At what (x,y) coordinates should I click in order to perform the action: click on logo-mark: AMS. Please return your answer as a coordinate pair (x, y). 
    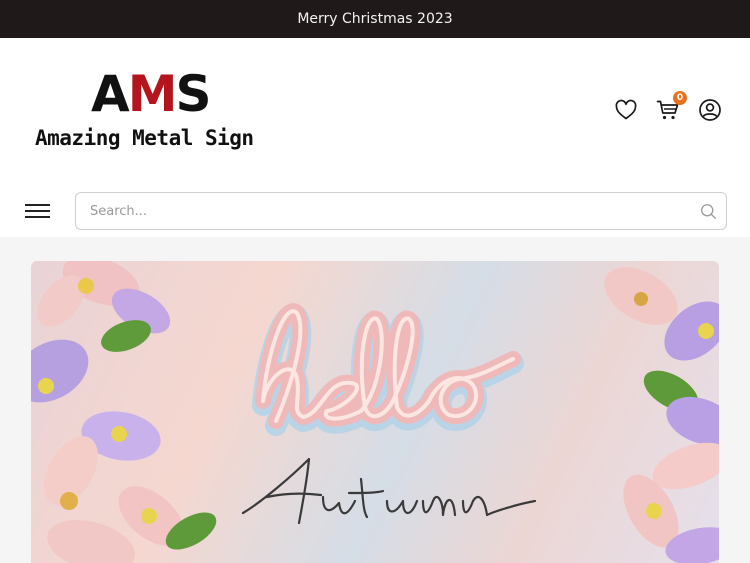
    Looking at the image, I should click on (151, 94).